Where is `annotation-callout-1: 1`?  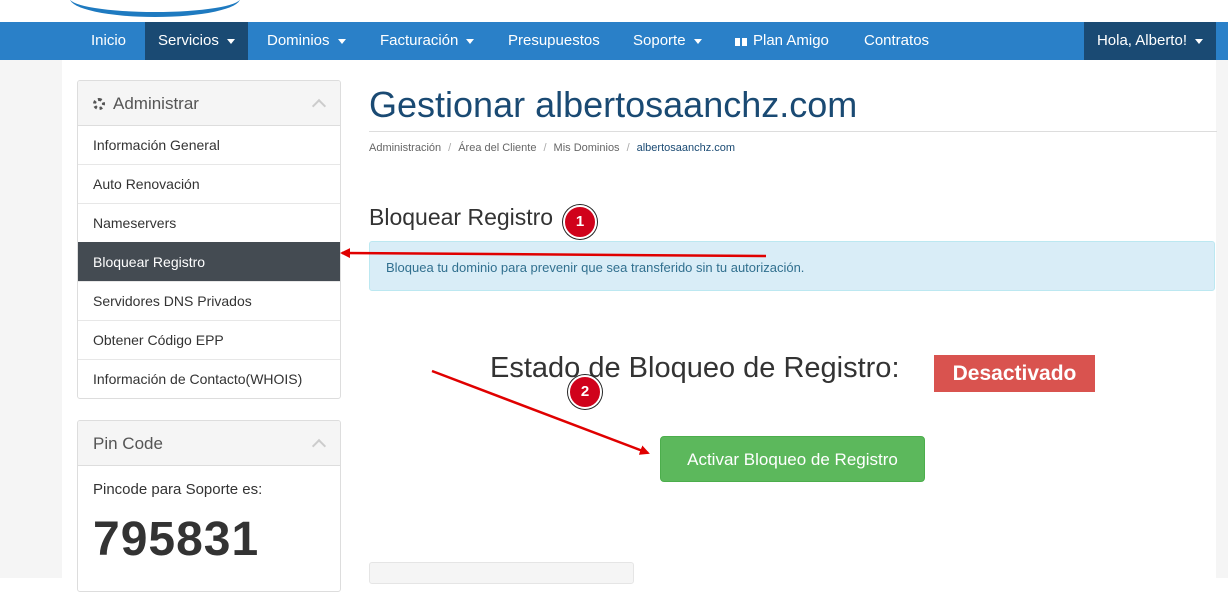 annotation-callout-1: 1 is located at coordinates (580, 222).